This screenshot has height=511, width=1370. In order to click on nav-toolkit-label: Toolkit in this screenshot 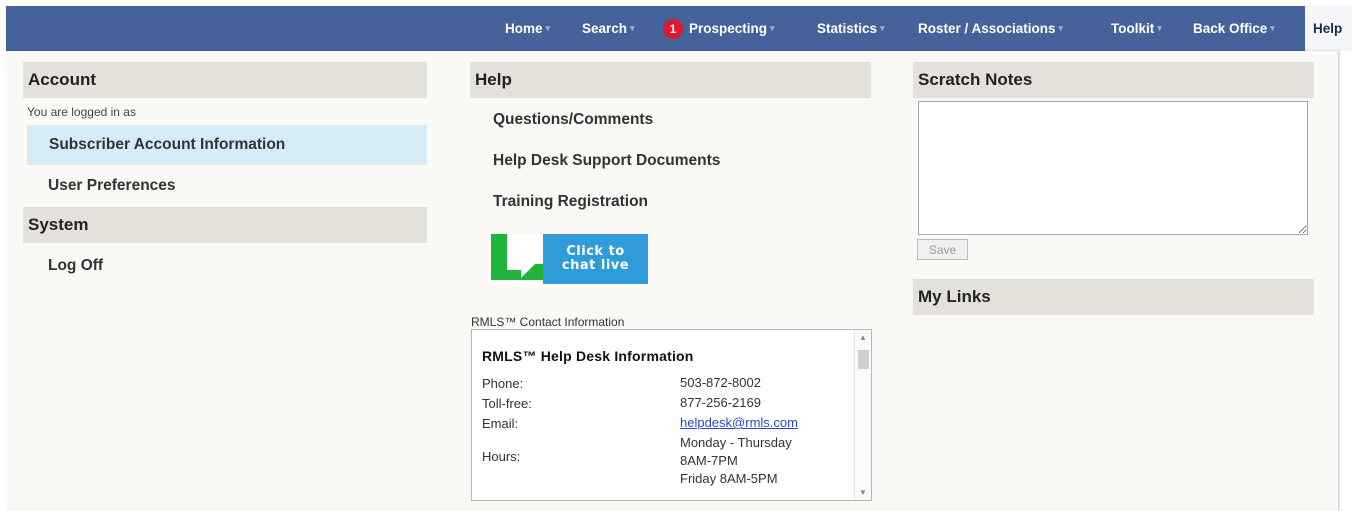, I will do `click(1133, 28)`.